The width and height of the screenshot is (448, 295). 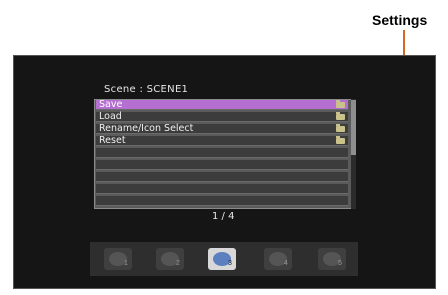 I want to click on menu-item-reset: Reset, so click(x=222, y=140).